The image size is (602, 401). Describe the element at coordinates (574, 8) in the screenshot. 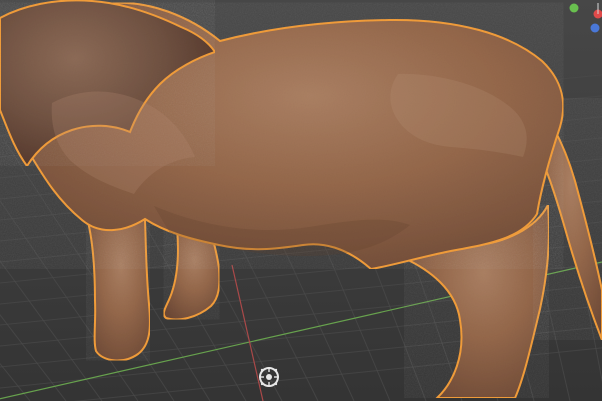

I see `gizmo-y-icon` at that location.